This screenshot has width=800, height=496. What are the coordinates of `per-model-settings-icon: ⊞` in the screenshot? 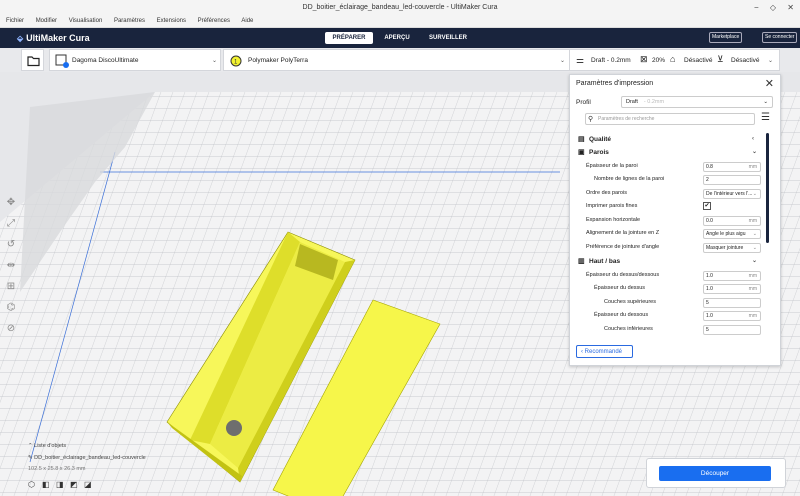 It's located at (11, 286).